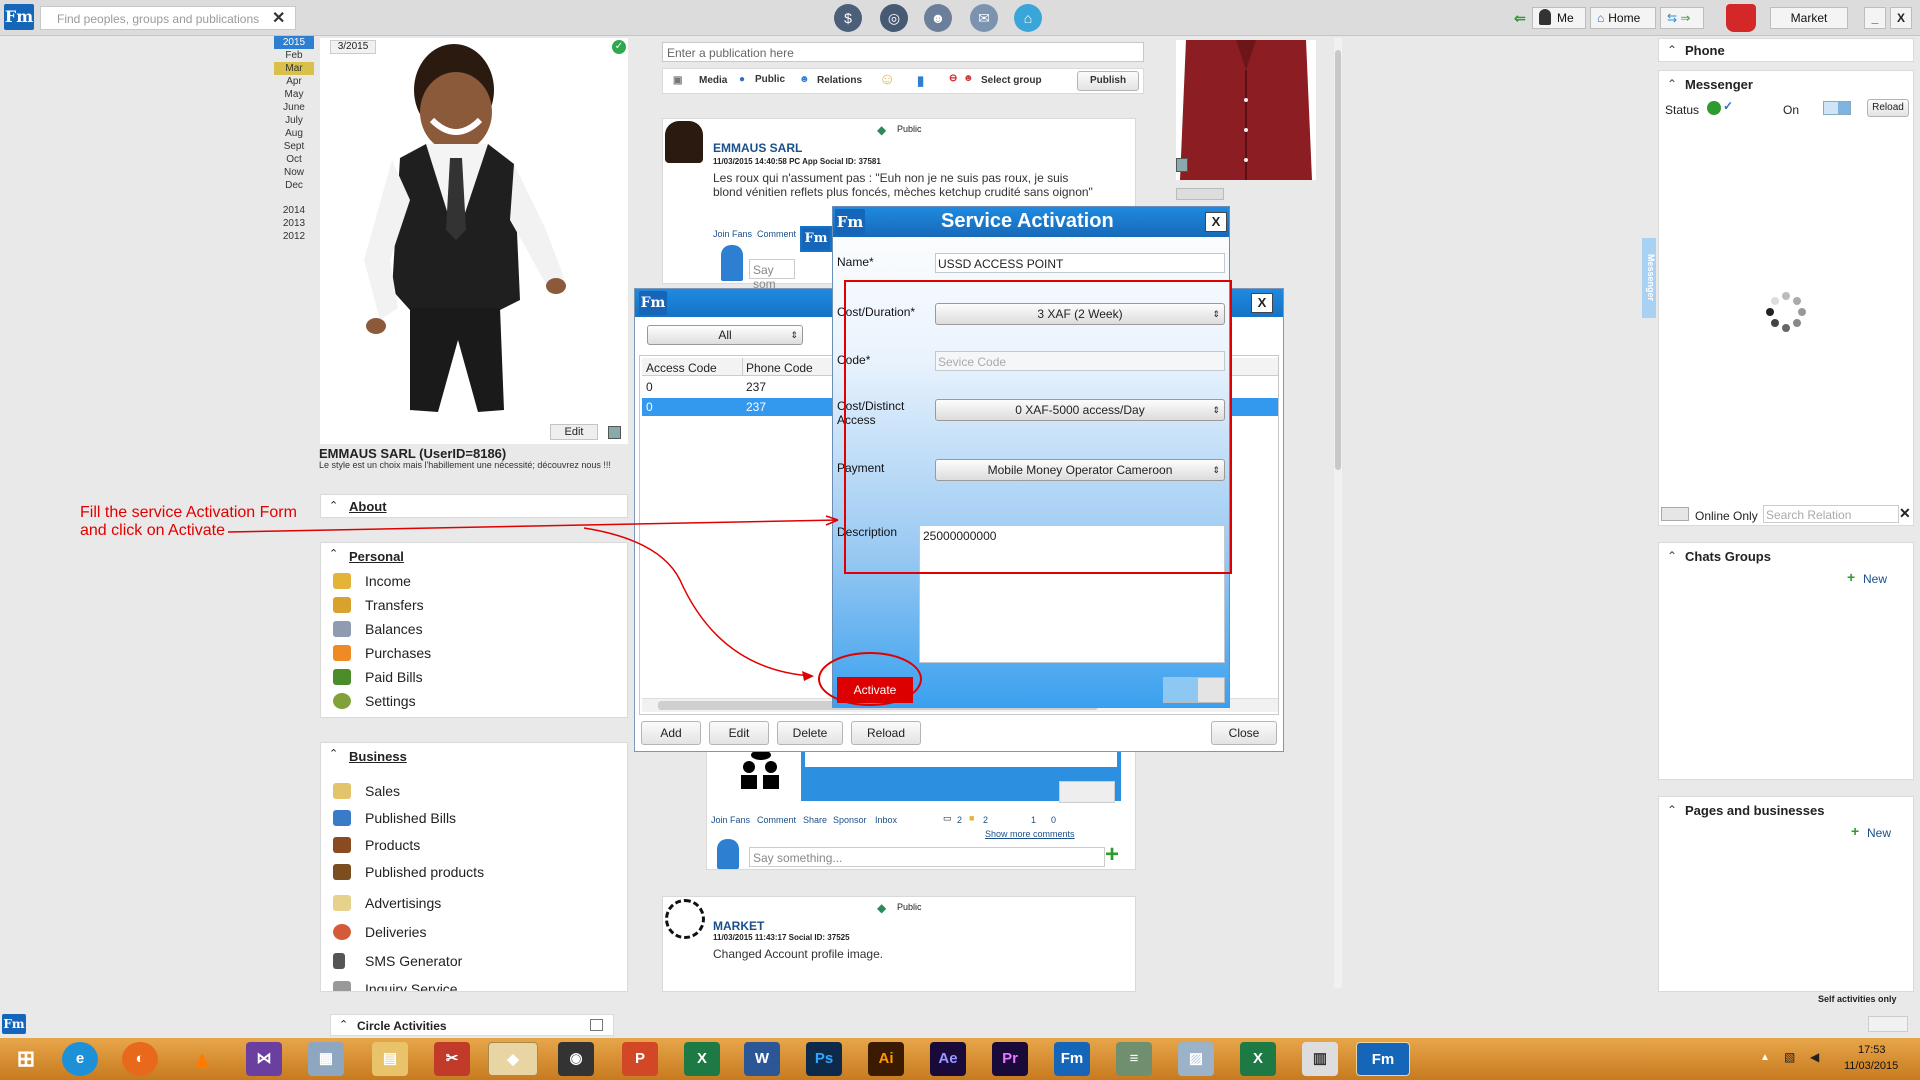  What do you see at coordinates (26, 1059) in the screenshot?
I see `windows-start-icon: ⊞` at bounding box center [26, 1059].